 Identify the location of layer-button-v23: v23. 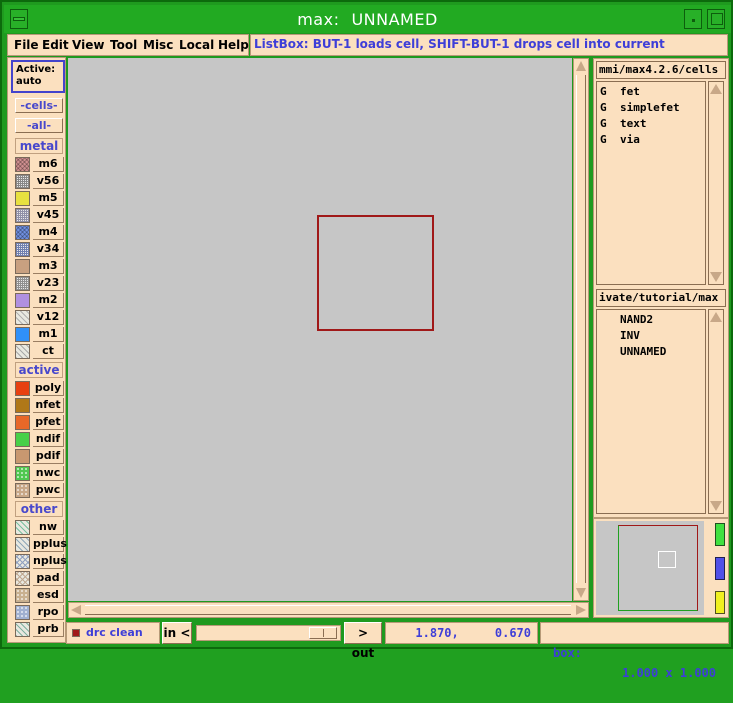
(48, 283).